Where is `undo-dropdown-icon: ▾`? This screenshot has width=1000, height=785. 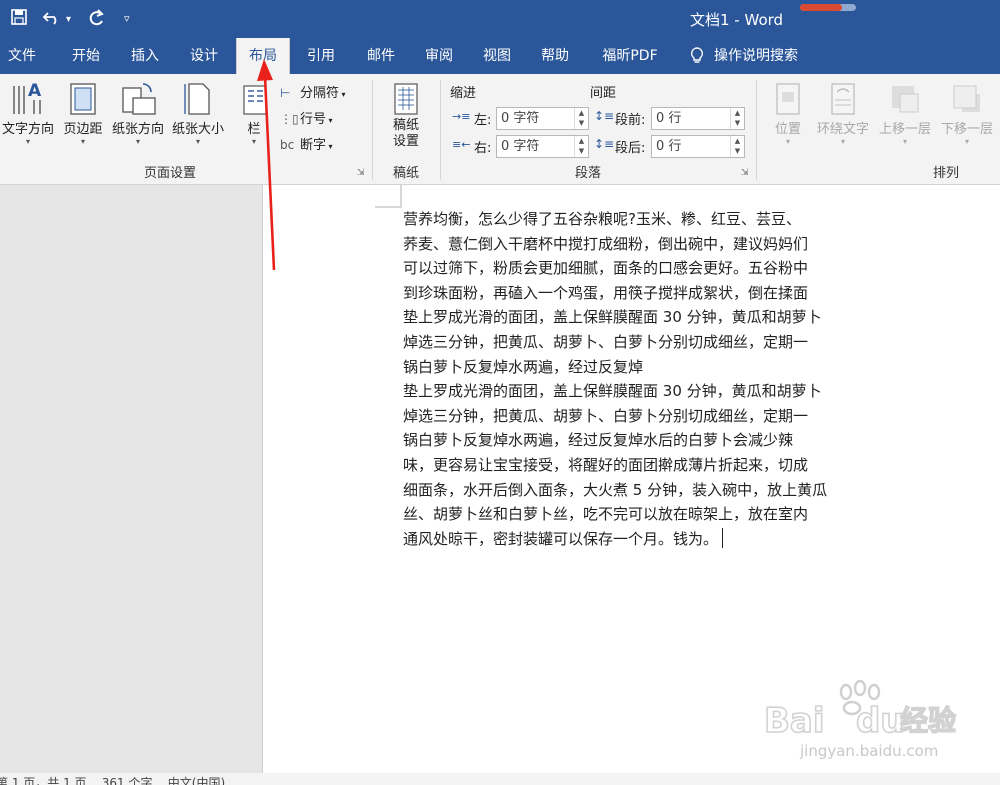 undo-dropdown-icon: ▾ is located at coordinates (68, 19).